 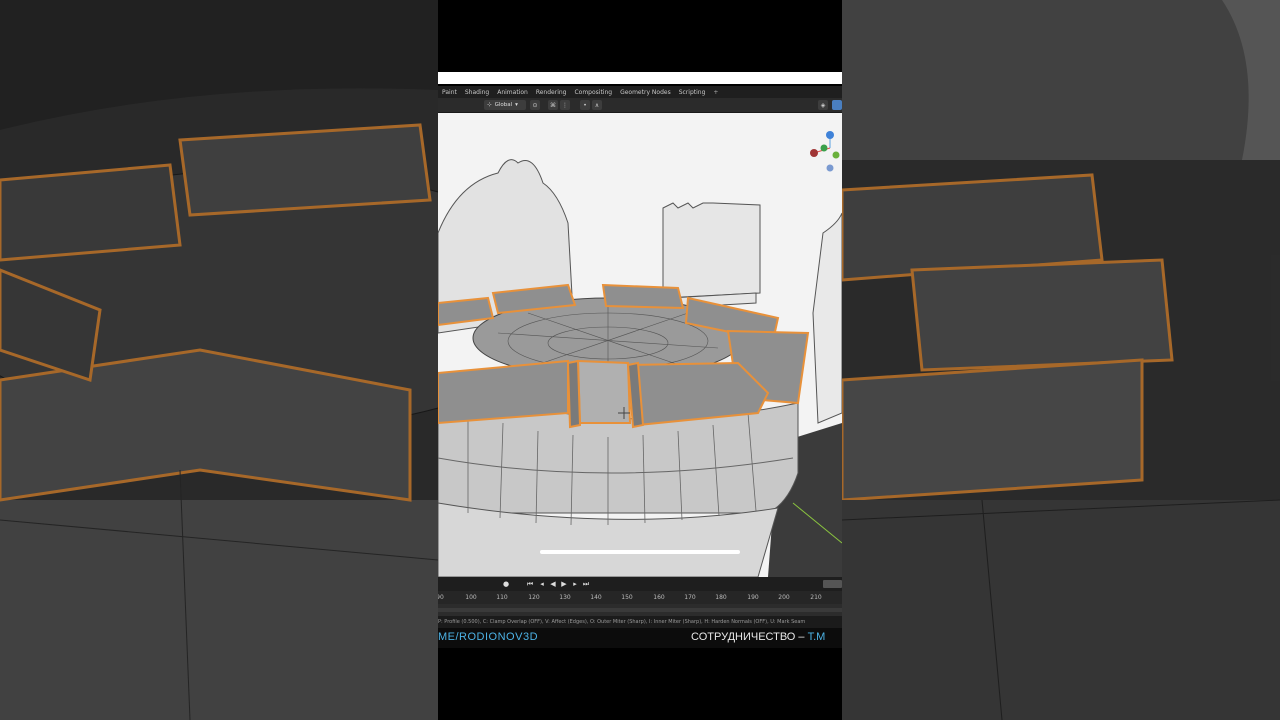 I want to click on timeline-track, so click(x=640, y=610).